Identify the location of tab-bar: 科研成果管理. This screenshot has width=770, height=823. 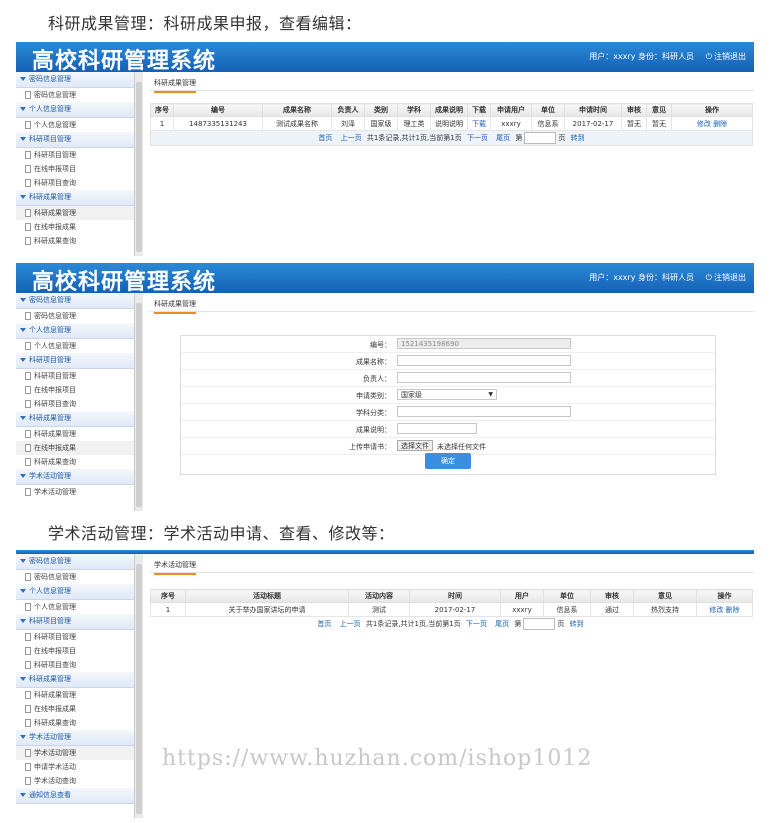
(452, 303).